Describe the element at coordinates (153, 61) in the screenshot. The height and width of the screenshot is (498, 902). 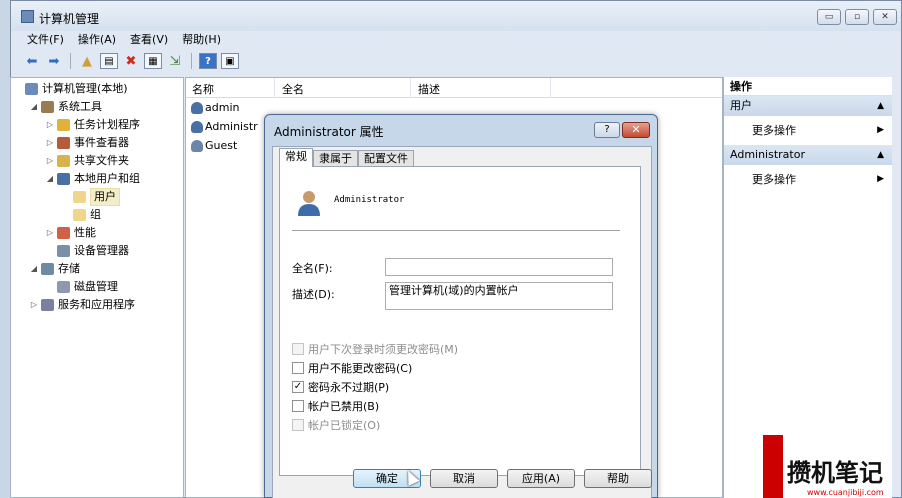
I see `properties-icon: ▦` at that location.